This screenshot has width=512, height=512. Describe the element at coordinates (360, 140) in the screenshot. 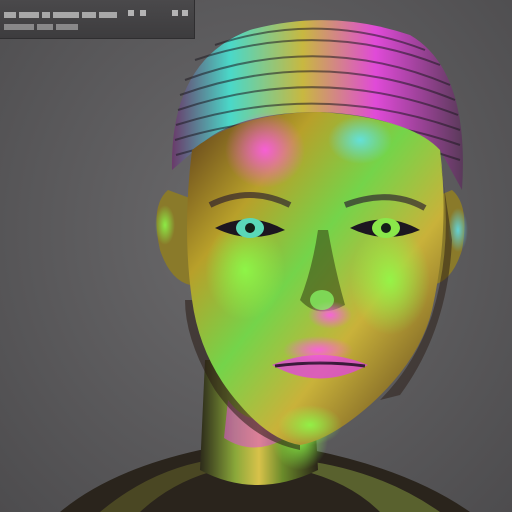

I see `forehead-cyan` at that location.